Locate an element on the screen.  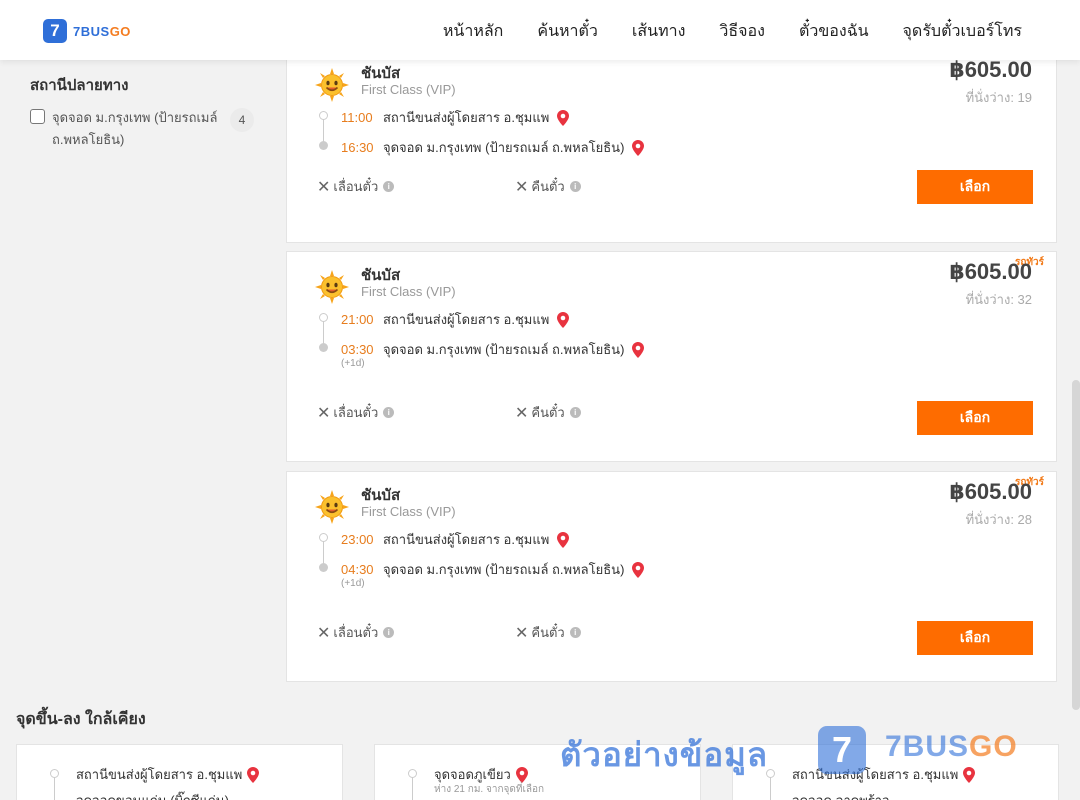
logo-text: 7BUSGO is located at coordinates (102, 31).